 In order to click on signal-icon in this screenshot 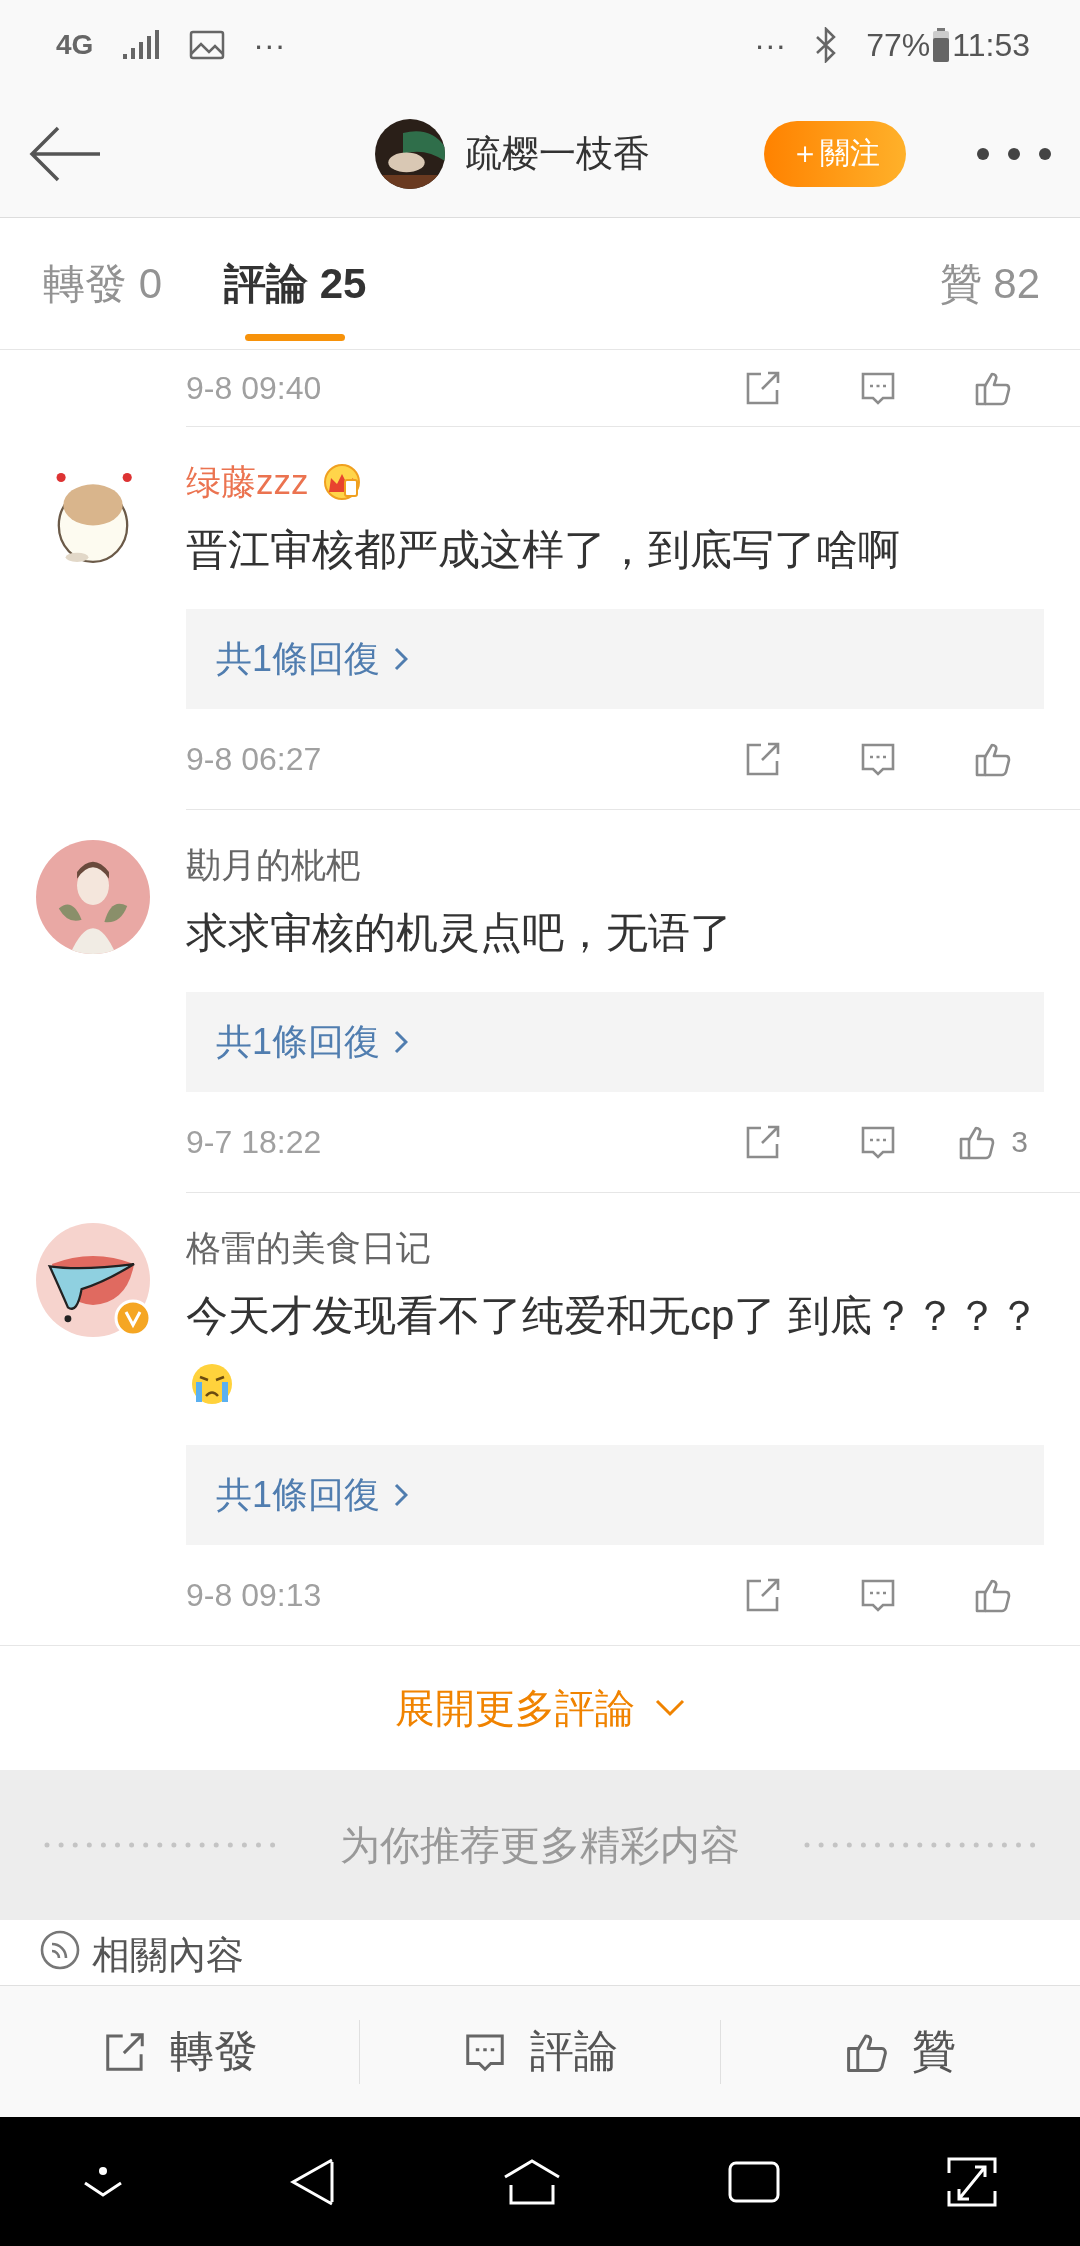, I will do `click(141, 45)`.